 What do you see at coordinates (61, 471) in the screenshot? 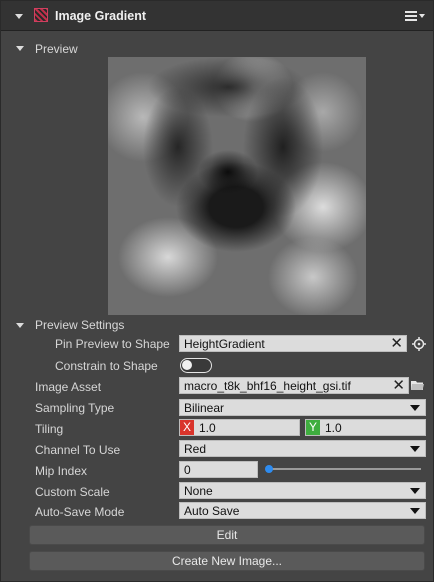
I see `mip-index-label: Mip Index` at bounding box center [61, 471].